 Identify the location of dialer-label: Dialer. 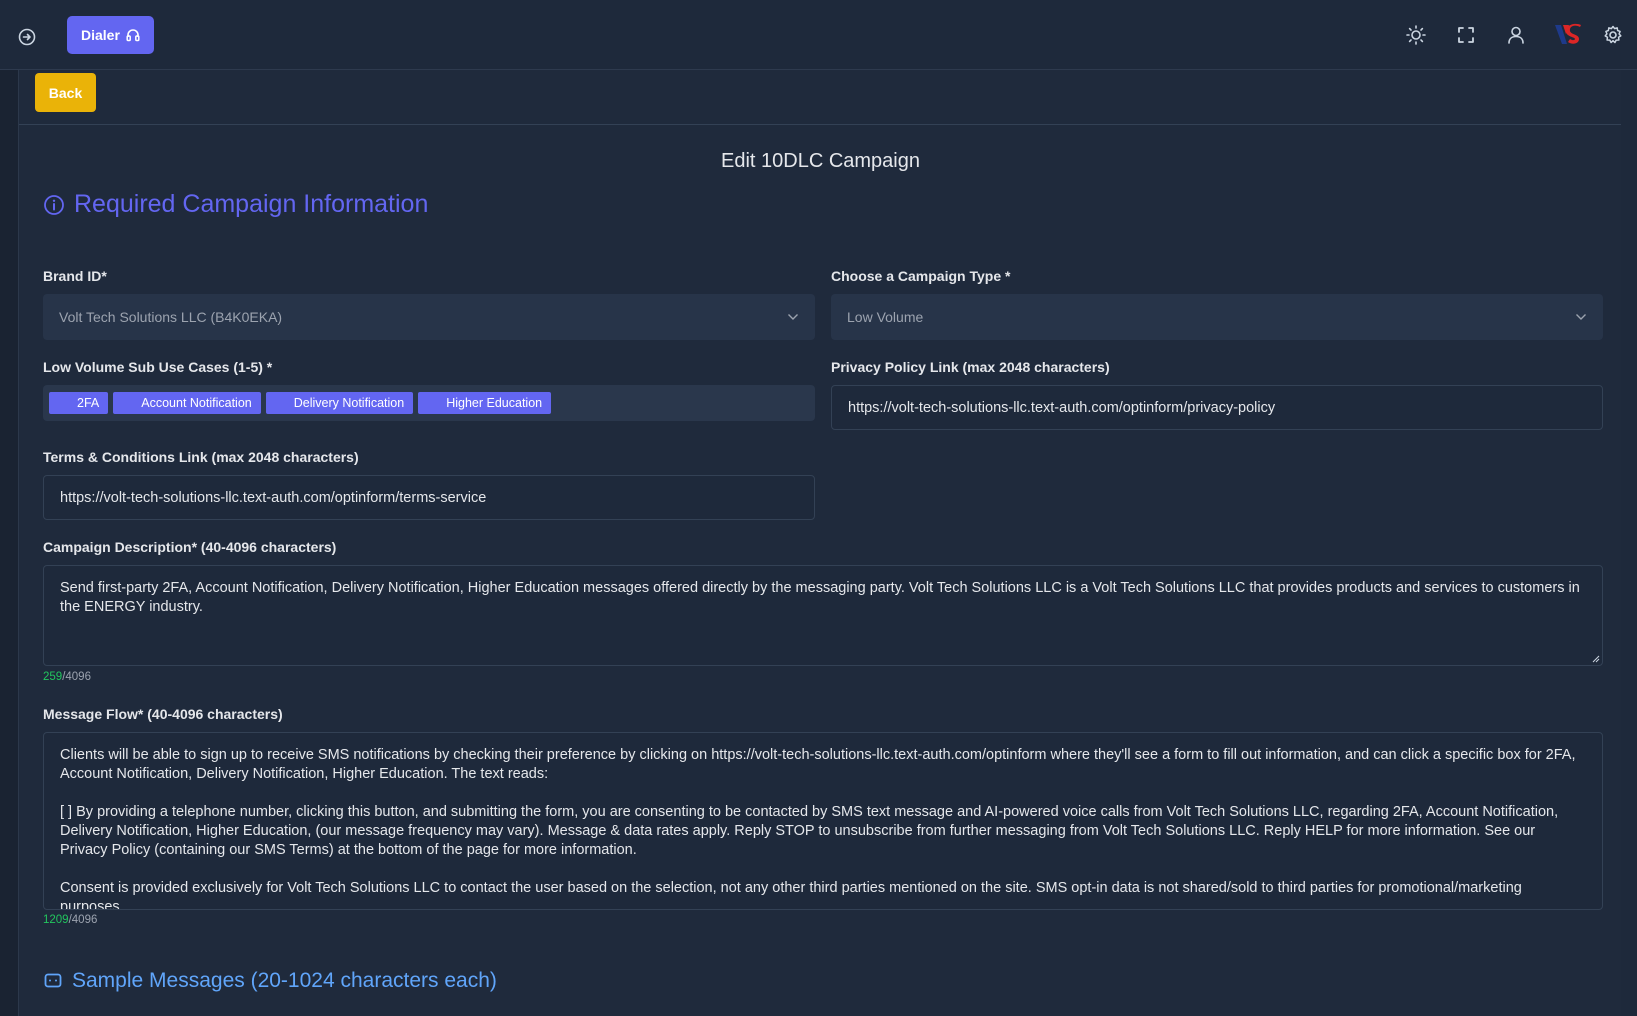
(100, 35).